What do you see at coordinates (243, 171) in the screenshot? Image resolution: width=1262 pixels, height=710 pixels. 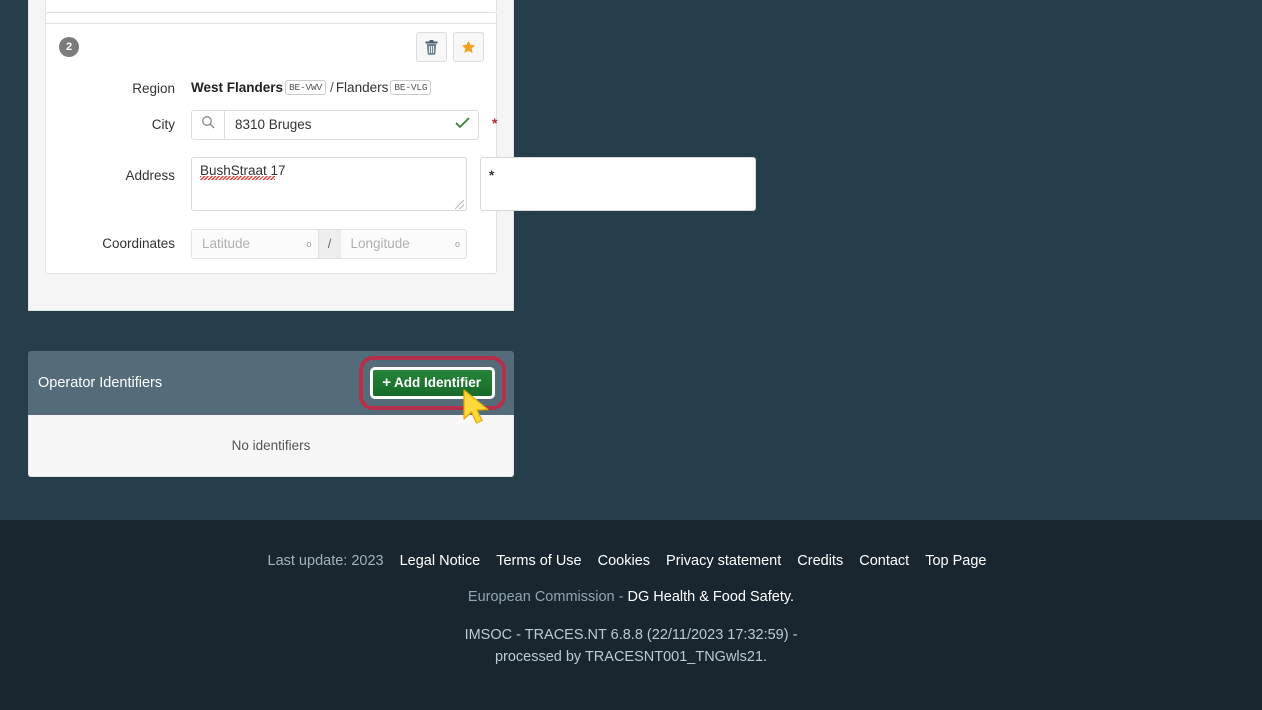 I see `address-value-wrap: BushStraat 17` at bounding box center [243, 171].